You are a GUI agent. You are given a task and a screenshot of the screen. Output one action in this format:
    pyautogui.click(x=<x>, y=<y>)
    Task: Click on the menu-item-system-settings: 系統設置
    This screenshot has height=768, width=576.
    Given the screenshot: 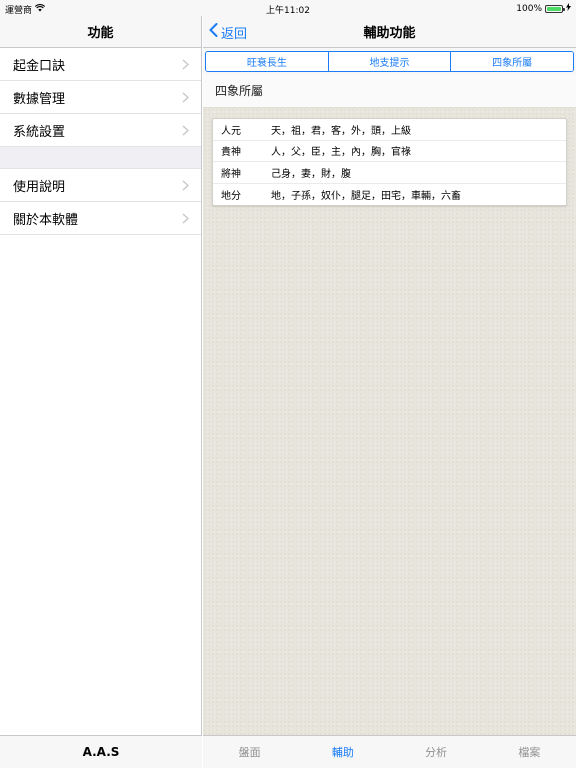 What is the action you would take?
    pyautogui.click(x=100, y=130)
    